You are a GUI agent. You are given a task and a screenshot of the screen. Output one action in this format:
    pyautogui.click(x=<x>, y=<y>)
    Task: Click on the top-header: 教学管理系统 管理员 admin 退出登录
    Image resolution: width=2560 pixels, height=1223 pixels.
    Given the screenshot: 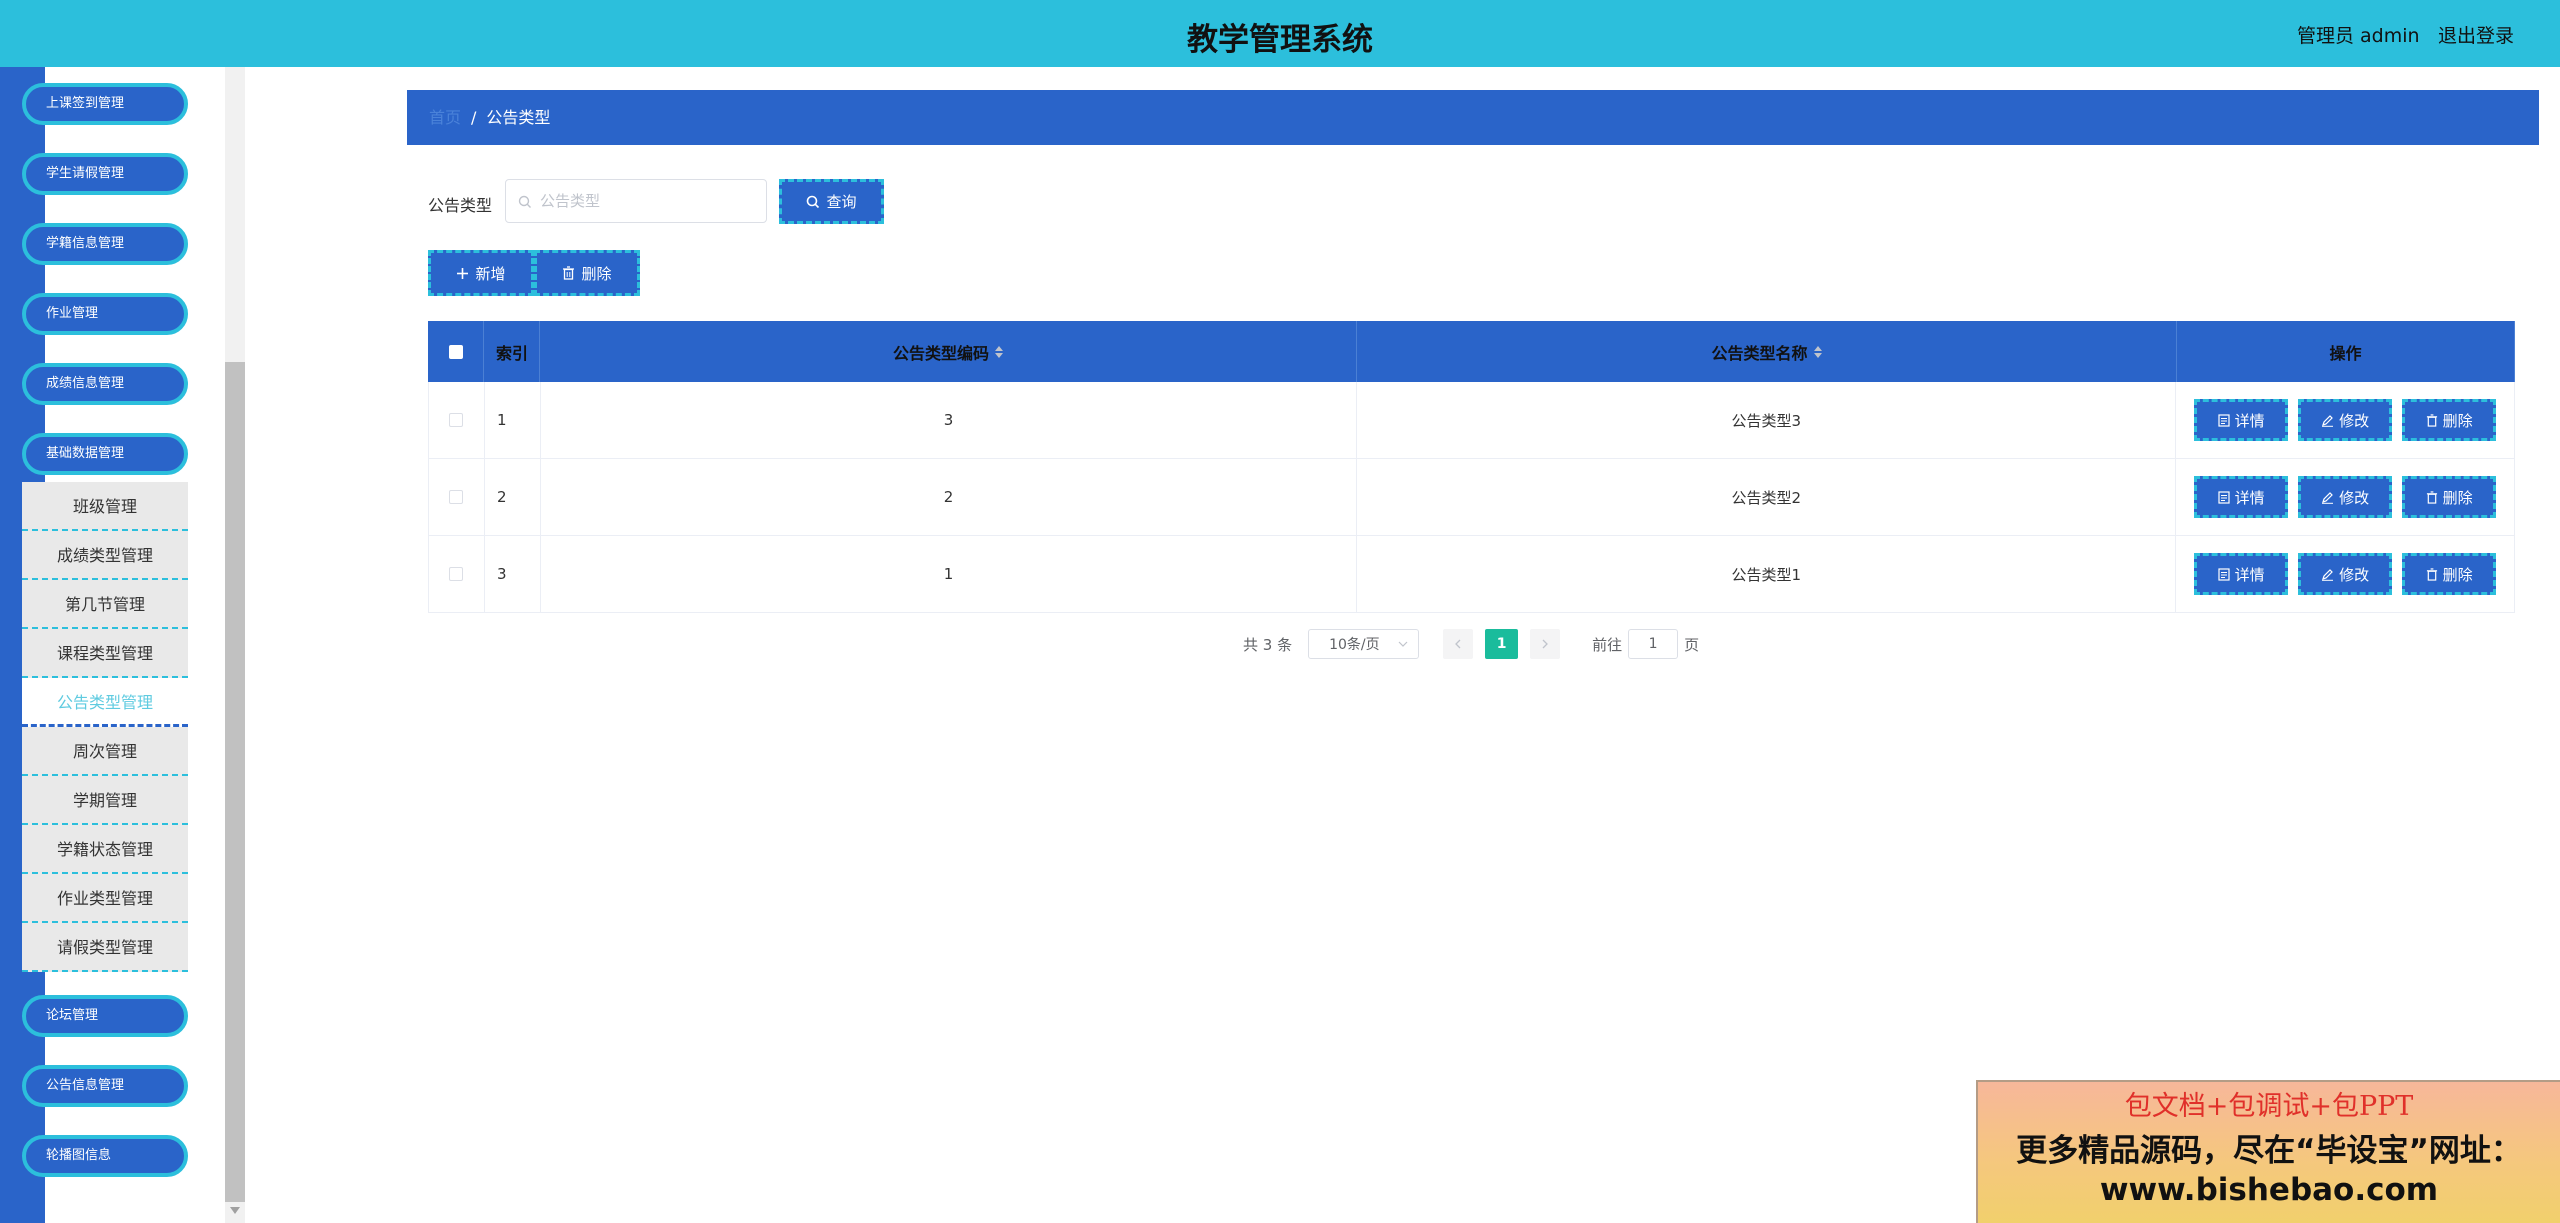 What is the action you would take?
    pyautogui.click(x=1280, y=33)
    